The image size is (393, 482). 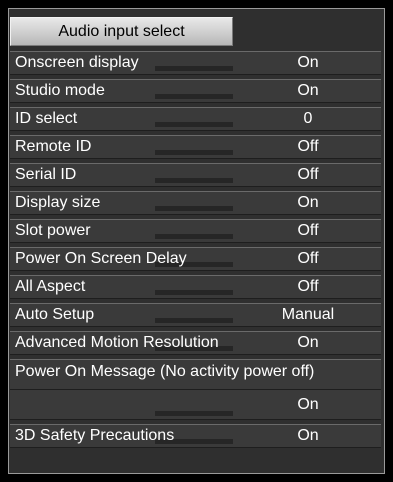 I want to click on item-label: Studio mode, so click(x=60, y=90).